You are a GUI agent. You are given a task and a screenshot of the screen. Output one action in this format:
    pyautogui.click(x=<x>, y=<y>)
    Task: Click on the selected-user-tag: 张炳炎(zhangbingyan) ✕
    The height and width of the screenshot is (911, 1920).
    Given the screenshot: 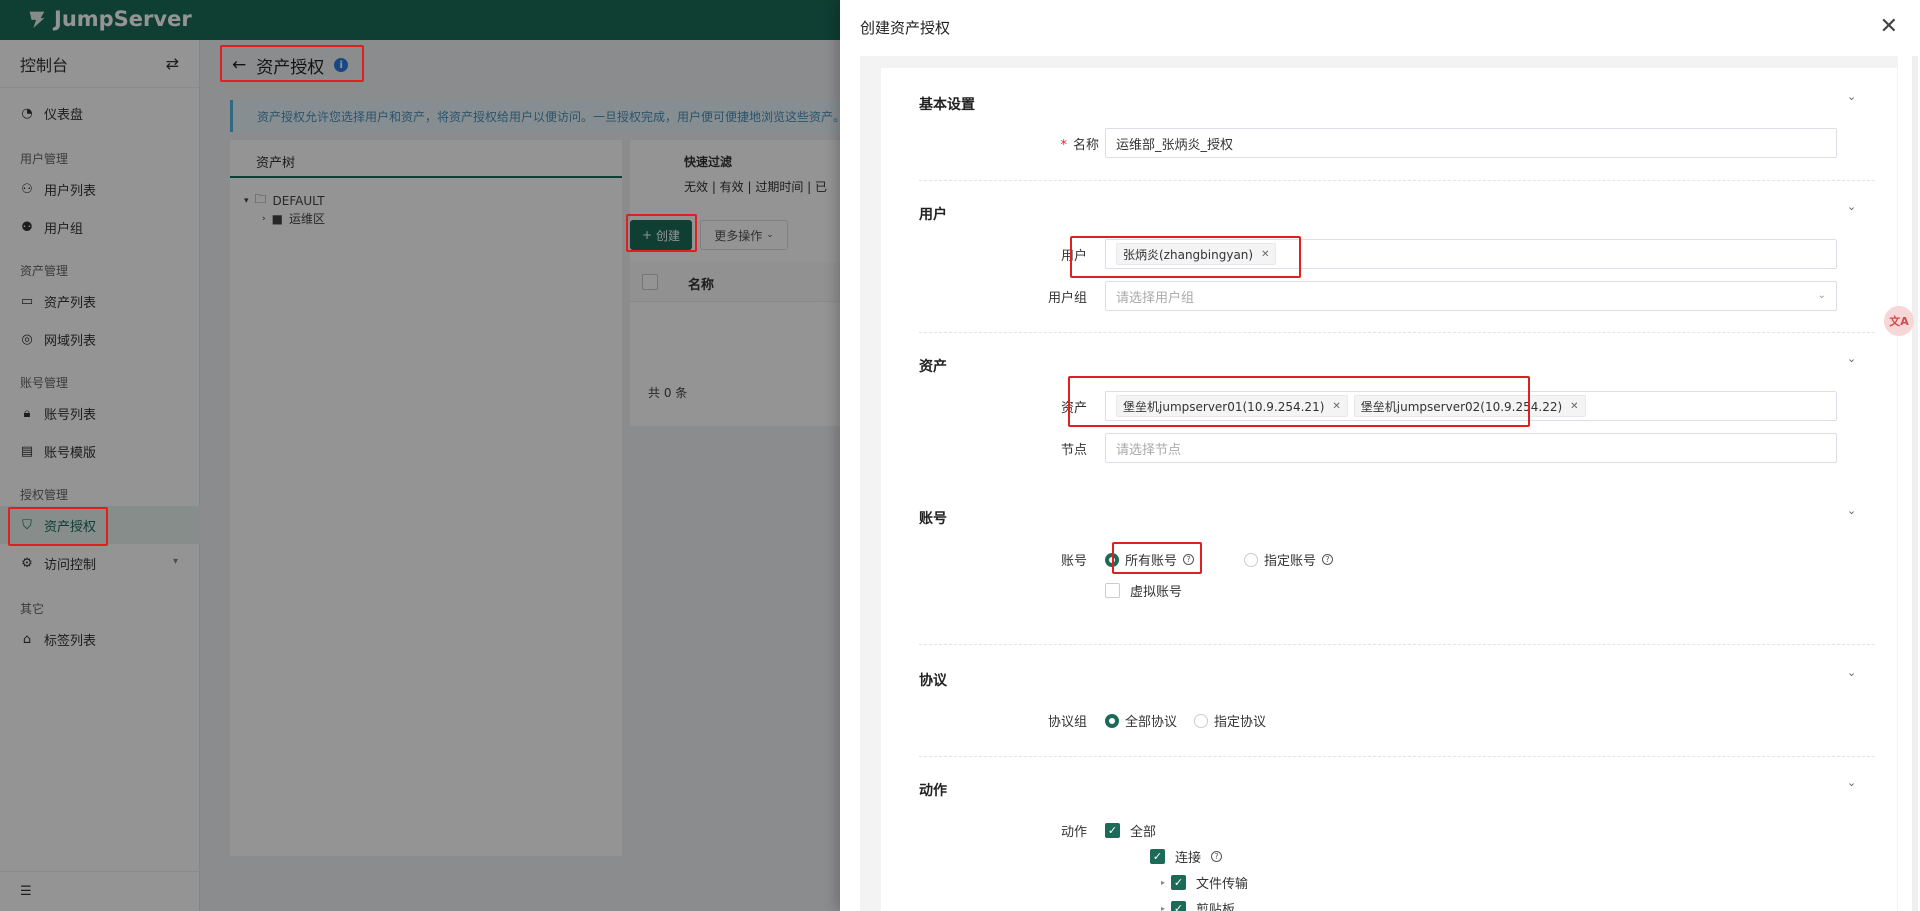 What is the action you would take?
    pyautogui.click(x=1196, y=254)
    